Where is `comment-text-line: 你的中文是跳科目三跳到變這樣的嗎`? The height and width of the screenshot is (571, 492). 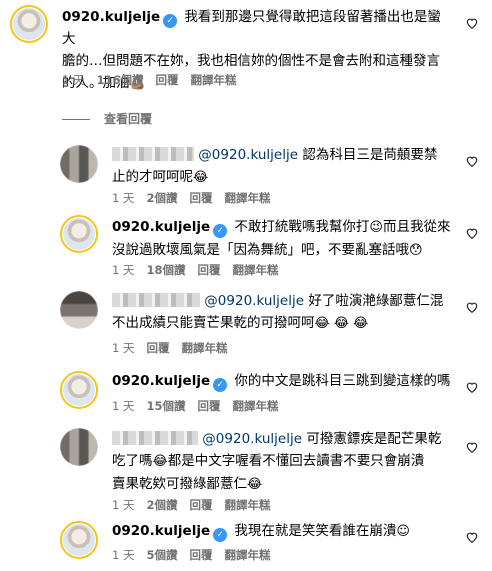 comment-text-line: 你的中文是跳科目三跳到變這樣的嗎 is located at coordinates (342, 381).